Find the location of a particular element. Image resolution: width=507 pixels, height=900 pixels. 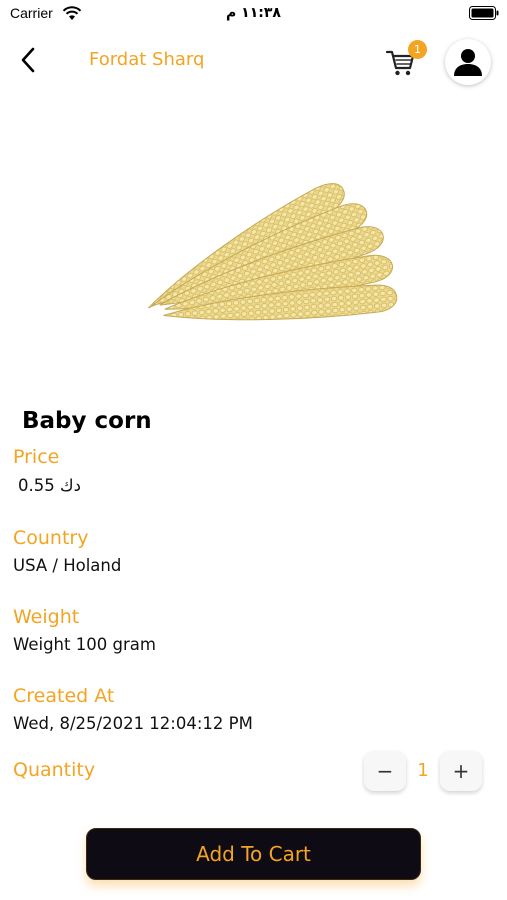

weight-label: Weight is located at coordinates (46, 617).